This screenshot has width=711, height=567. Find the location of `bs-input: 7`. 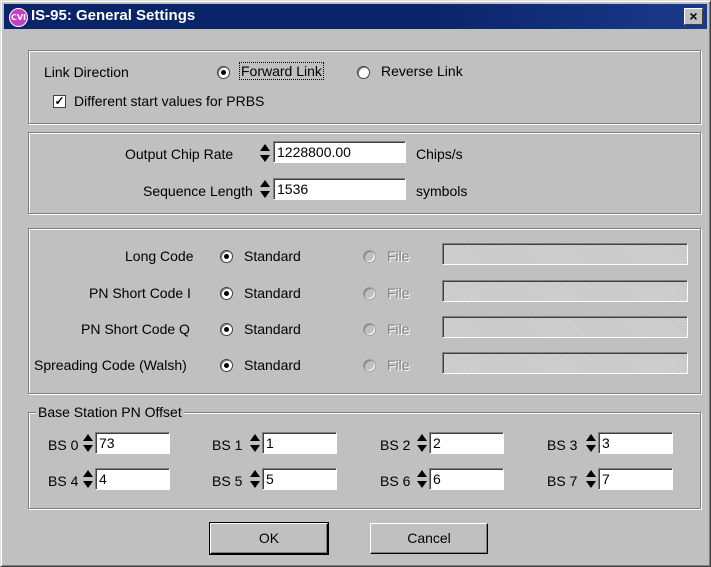

bs-input: 7 is located at coordinates (635, 479).